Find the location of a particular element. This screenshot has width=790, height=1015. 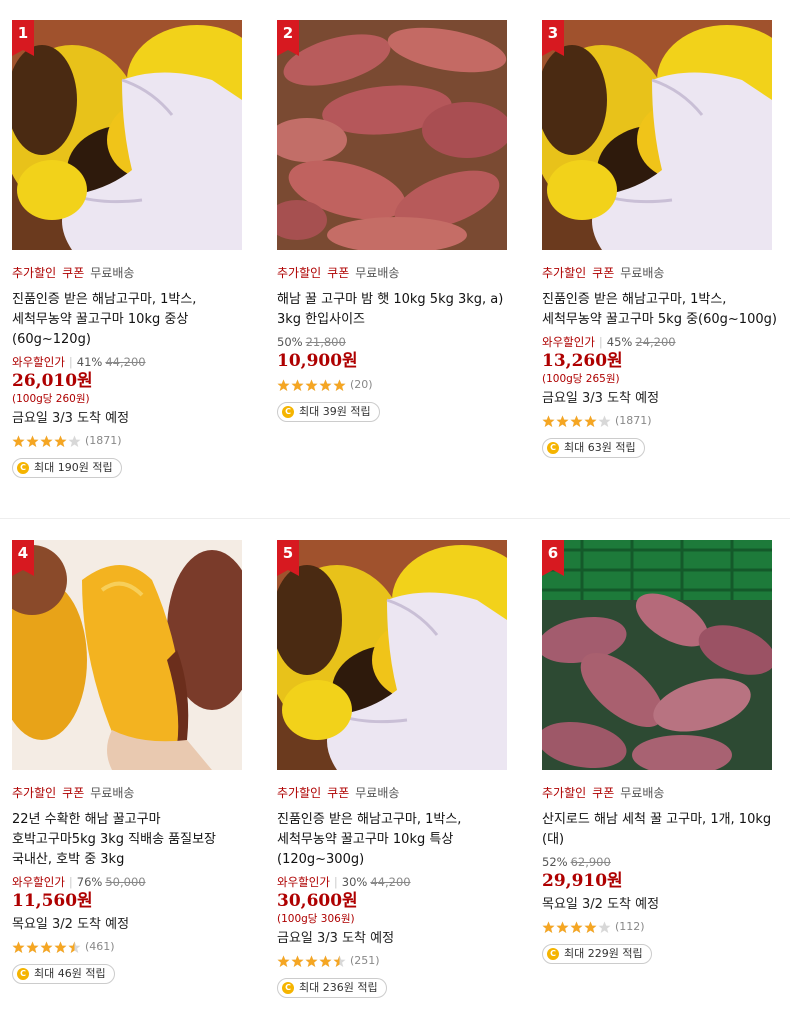

sale-price: 30,600원 is located at coordinates (317, 901).